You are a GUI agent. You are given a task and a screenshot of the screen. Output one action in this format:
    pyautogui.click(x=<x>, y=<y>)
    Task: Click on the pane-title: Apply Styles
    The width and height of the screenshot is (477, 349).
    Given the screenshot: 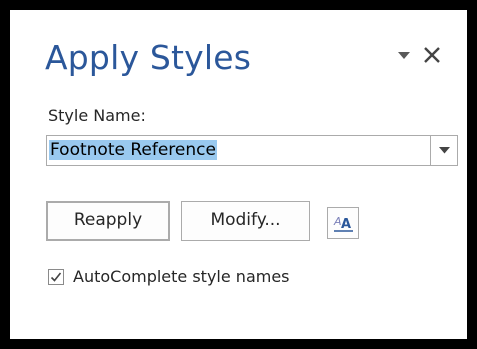 What is the action you would take?
    pyautogui.click(x=148, y=57)
    